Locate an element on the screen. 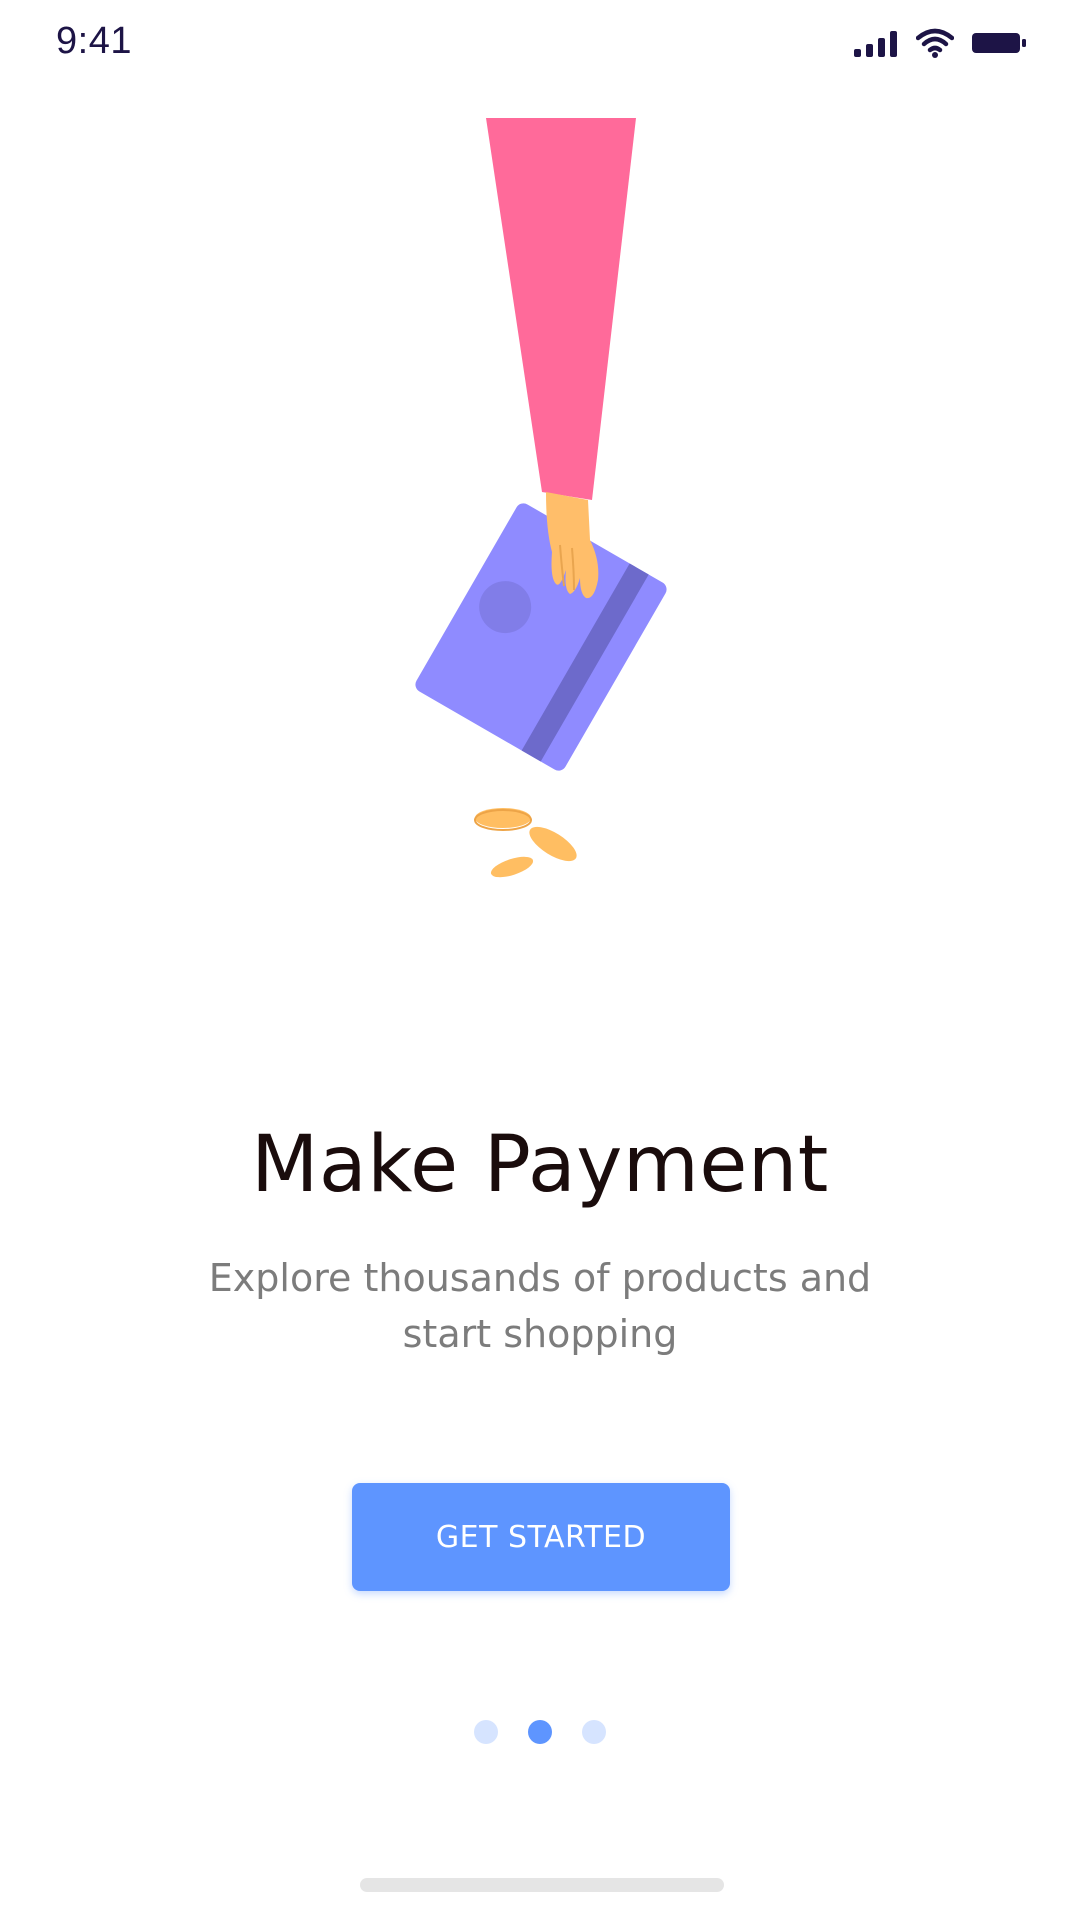  sleeve-shape is located at coordinates (561, 309).